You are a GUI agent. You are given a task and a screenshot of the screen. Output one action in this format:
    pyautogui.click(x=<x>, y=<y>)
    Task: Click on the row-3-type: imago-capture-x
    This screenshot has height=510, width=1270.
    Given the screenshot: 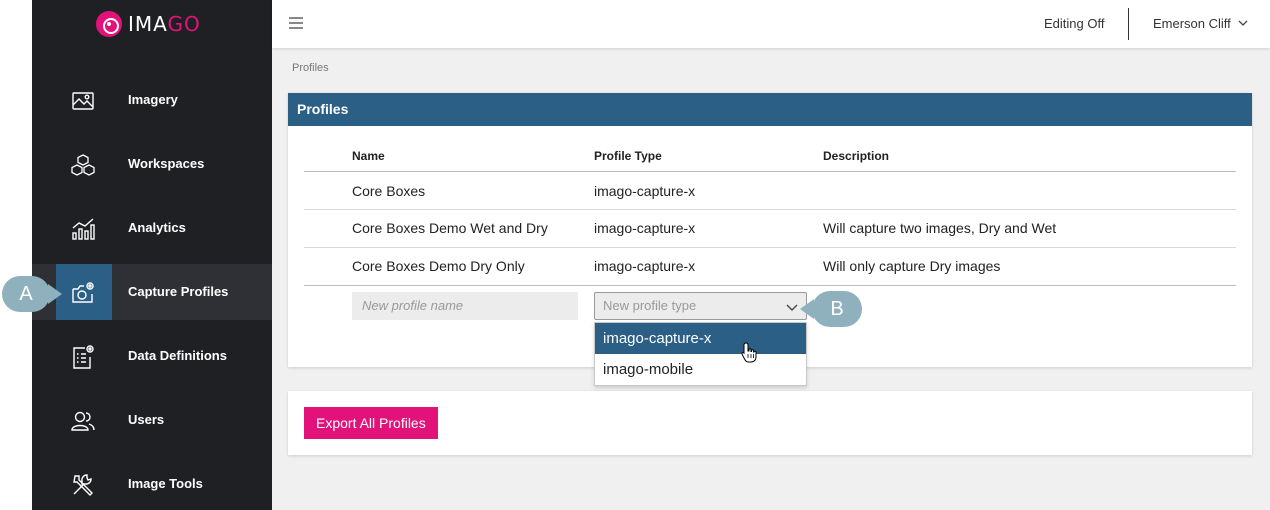 What is the action you would take?
    pyautogui.click(x=645, y=266)
    